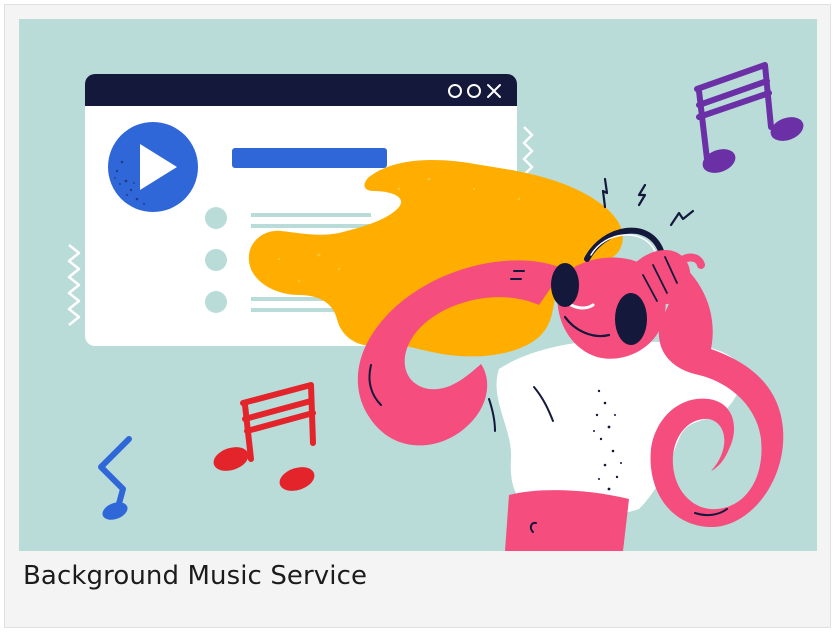 The height and width of the screenshot is (632, 835). I want to click on progress-bar, so click(309, 158).